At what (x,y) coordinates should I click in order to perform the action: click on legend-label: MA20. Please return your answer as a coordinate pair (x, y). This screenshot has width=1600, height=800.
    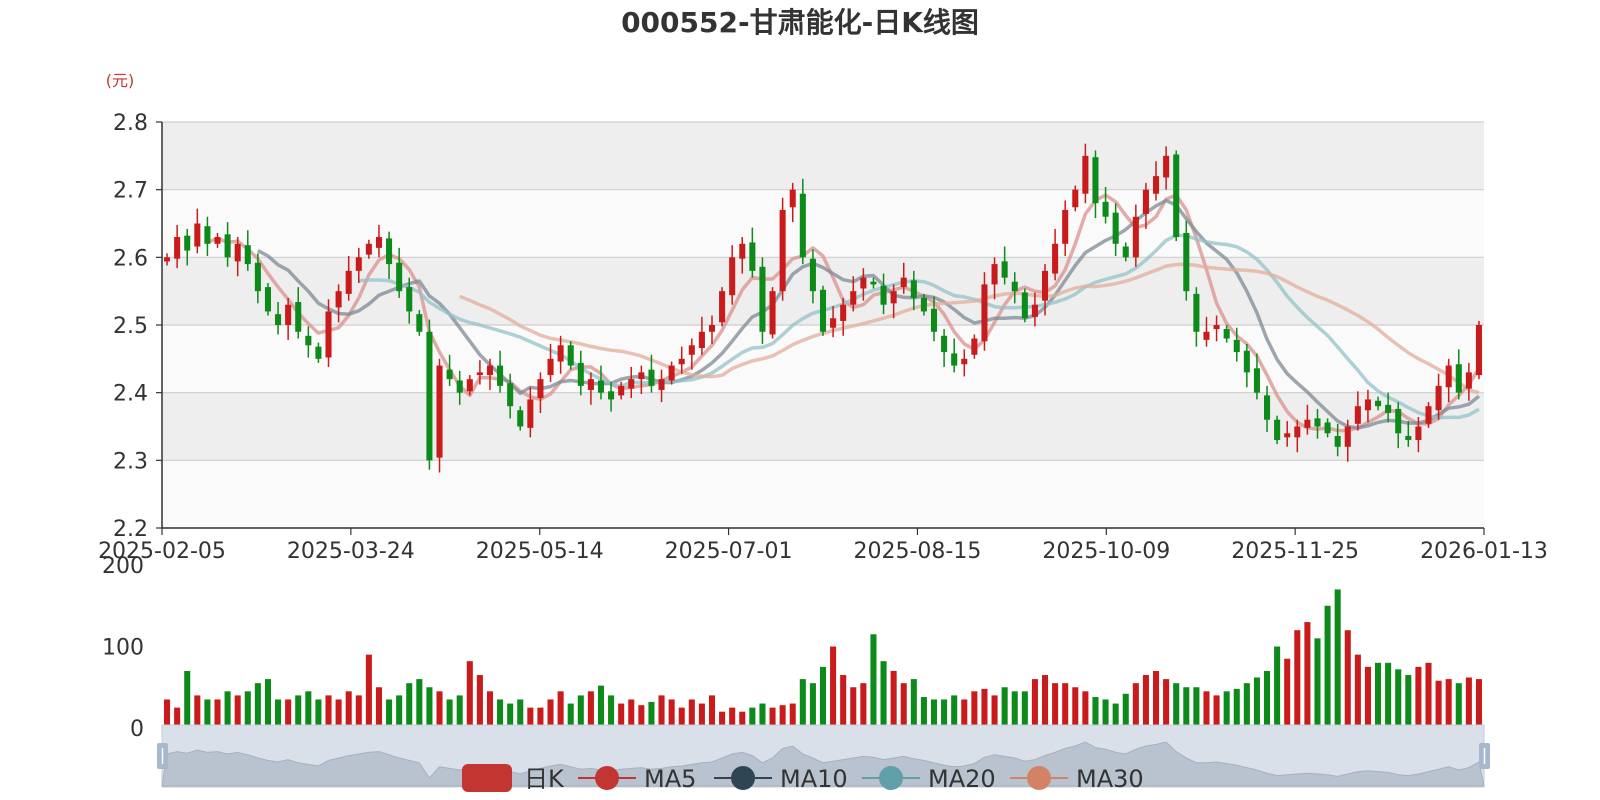
    Looking at the image, I should click on (962, 779).